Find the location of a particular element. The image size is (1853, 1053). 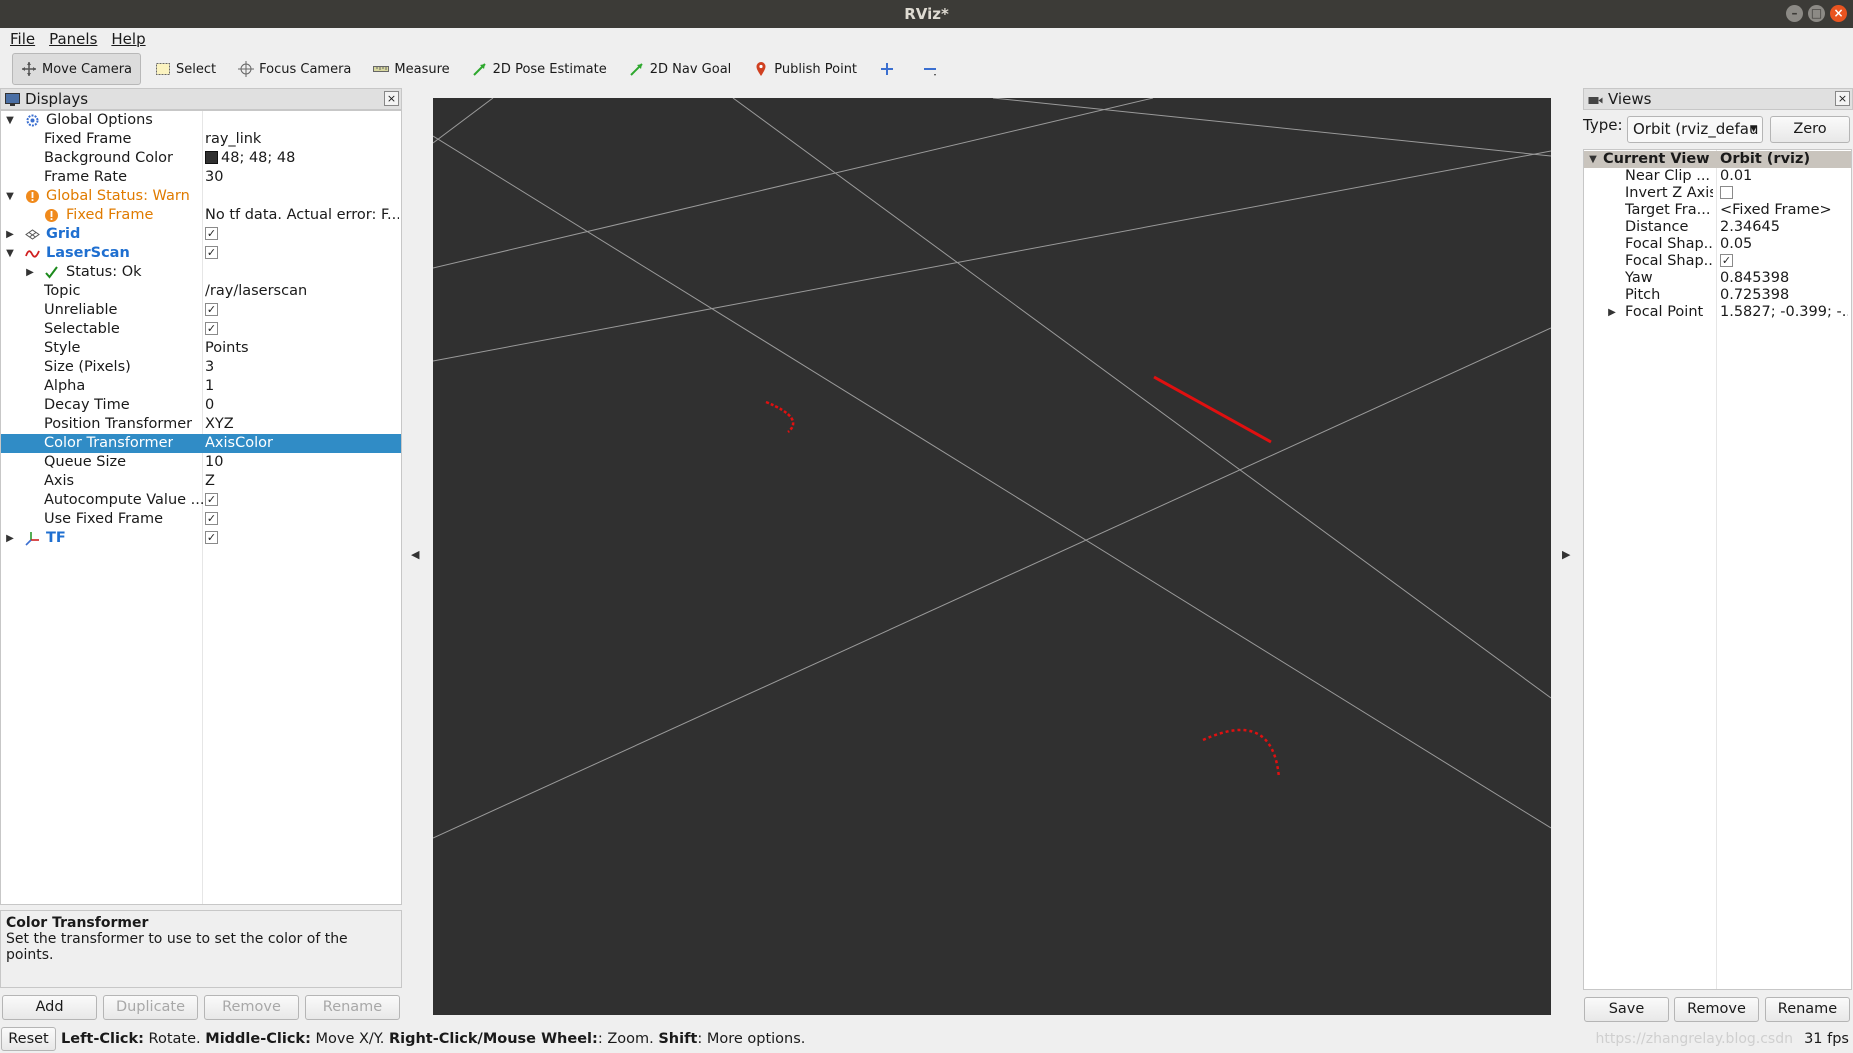

tree-row-current-view: ▼ Current View Orbit (rviz) is located at coordinates (1717, 159).